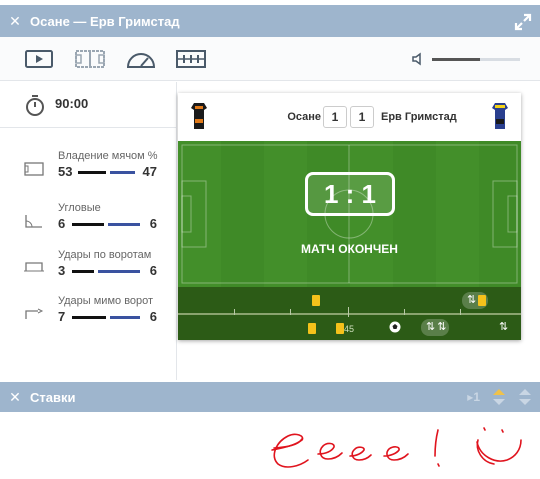  I want to click on stopwatch-icon, so click(35, 105).